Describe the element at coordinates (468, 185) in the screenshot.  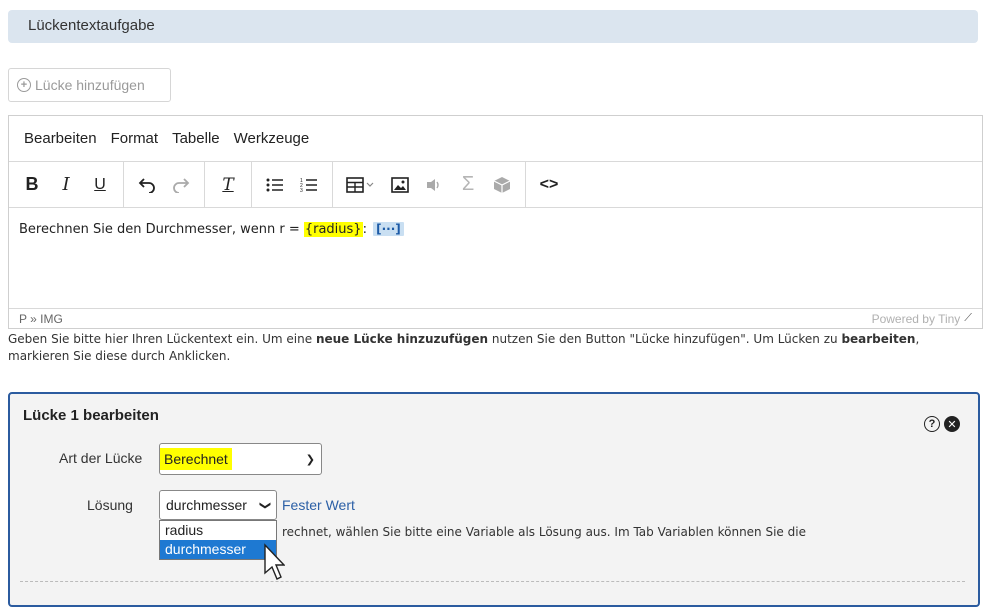
I see `formula-icon: Σ` at that location.